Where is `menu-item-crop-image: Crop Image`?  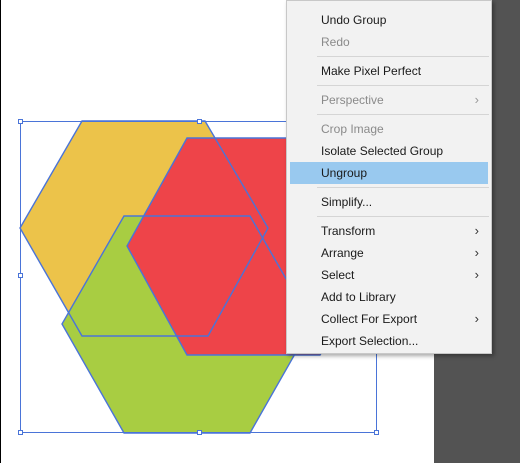 menu-item-crop-image: Crop Image is located at coordinates (389, 129).